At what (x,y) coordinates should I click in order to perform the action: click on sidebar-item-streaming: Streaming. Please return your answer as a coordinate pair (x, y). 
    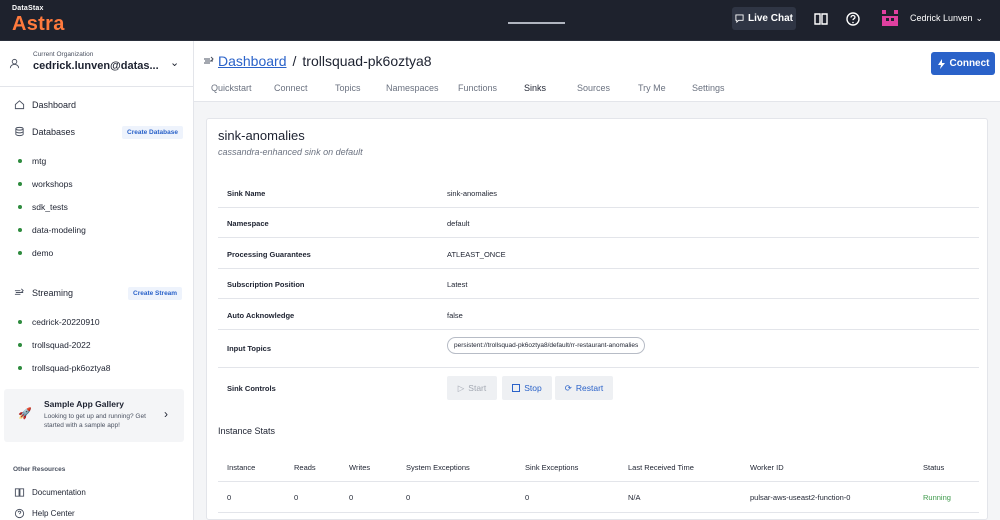
    Looking at the image, I should click on (43, 292).